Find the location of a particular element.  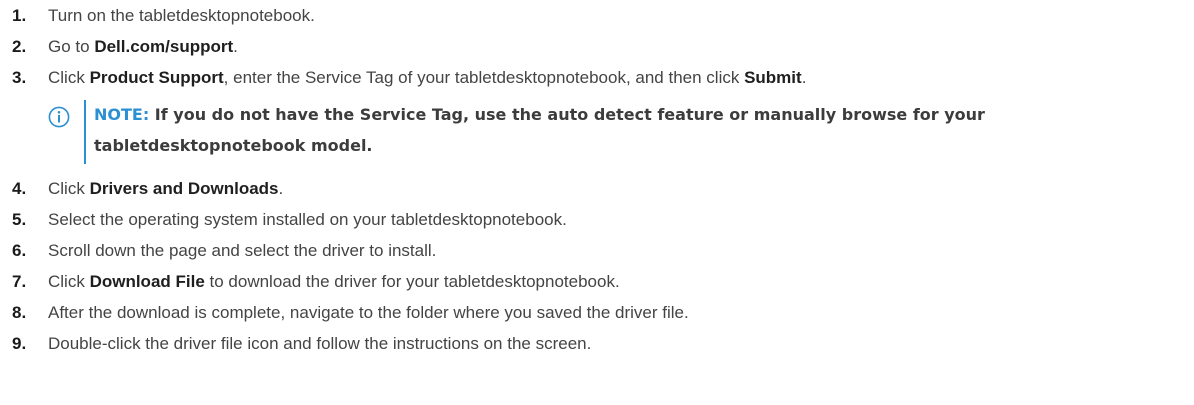

step-text: Click Drivers and Downloads. is located at coordinates (166, 188).